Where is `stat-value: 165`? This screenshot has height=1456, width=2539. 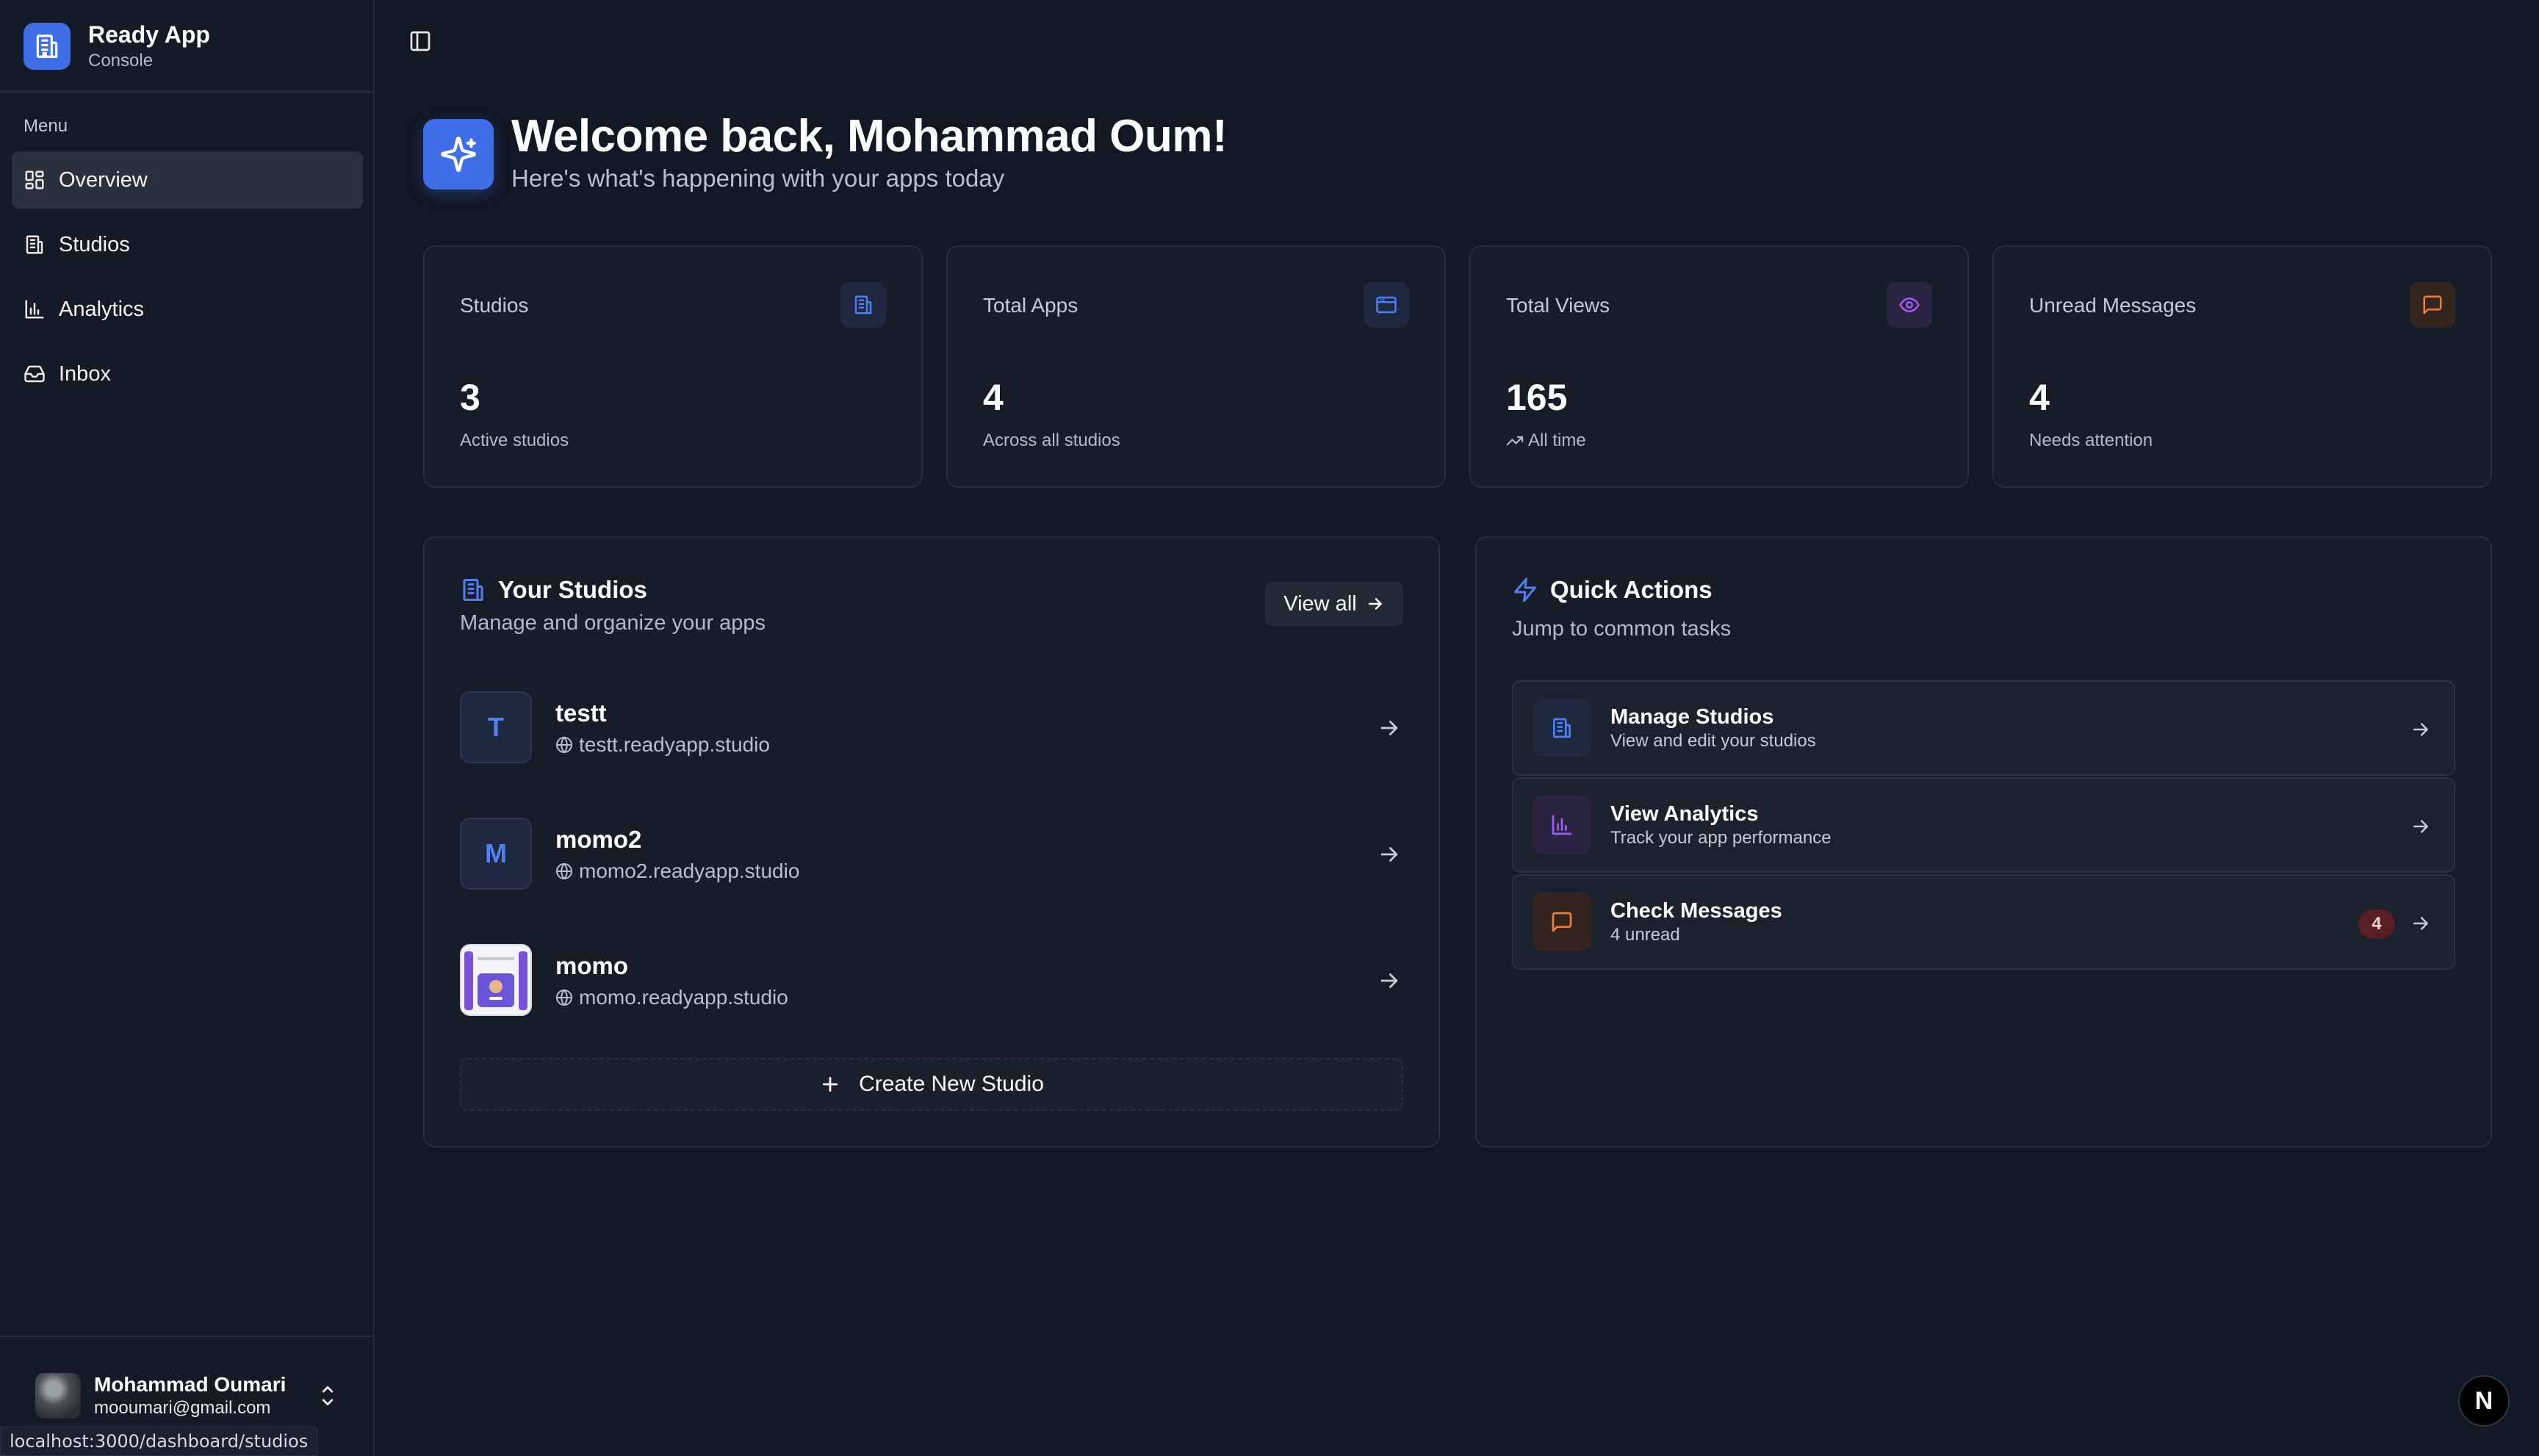 stat-value: 165 is located at coordinates (1537, 397).